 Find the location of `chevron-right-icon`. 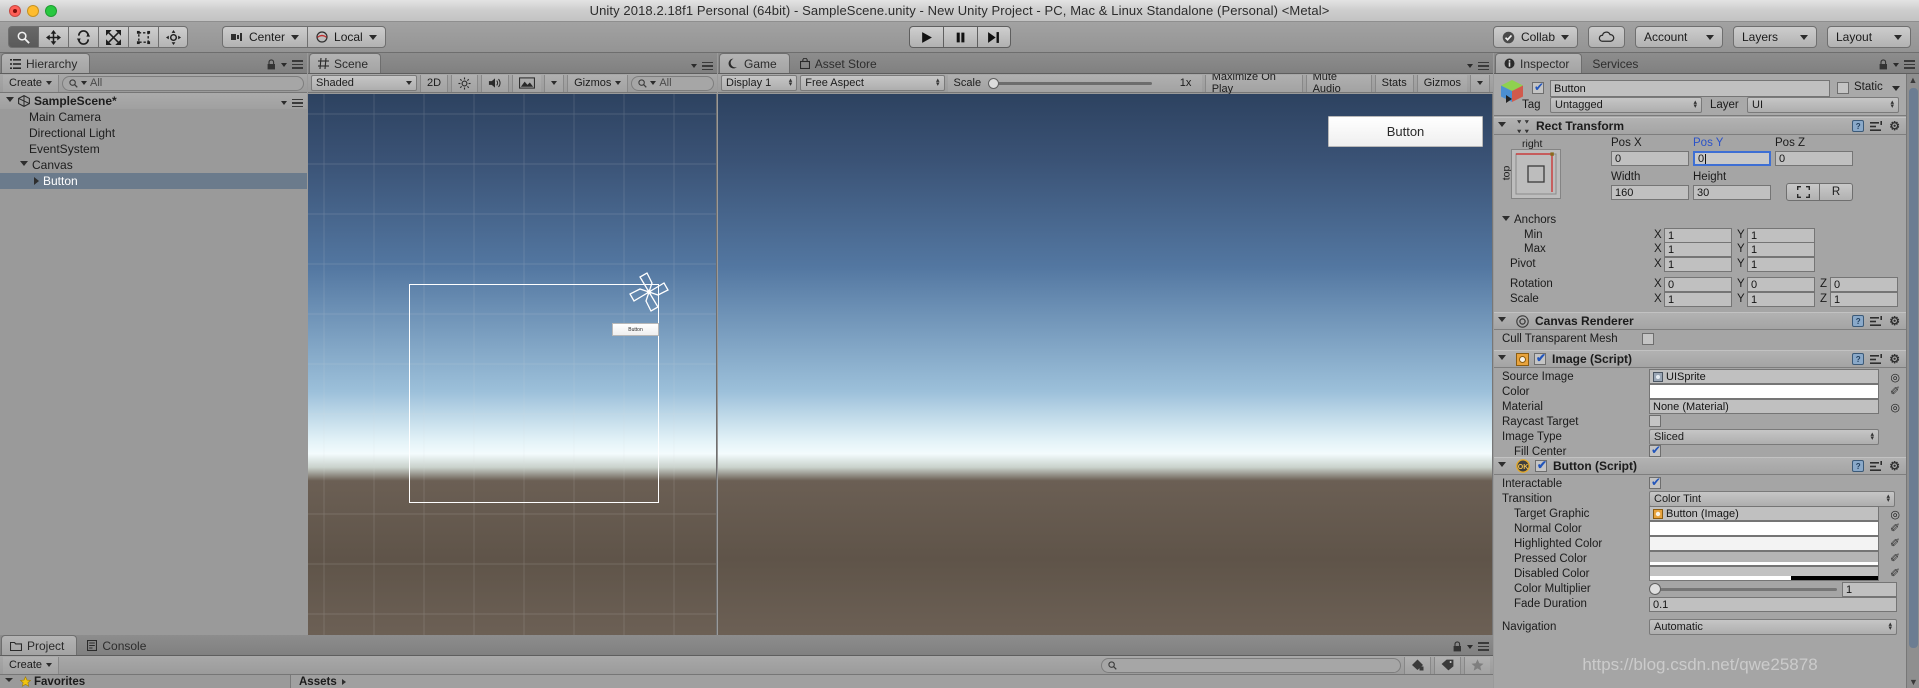

chevron-right-icon is located at coordinates (36, 181).